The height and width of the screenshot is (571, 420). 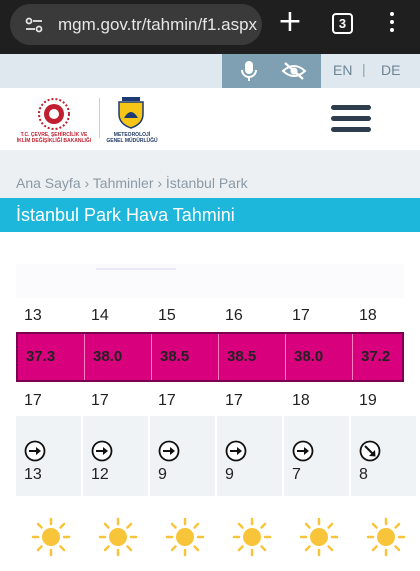 What do you see at coordinates (296, 474) in the screenshot?
I see `wind-speed: 7` at bounding box center [296, 474].